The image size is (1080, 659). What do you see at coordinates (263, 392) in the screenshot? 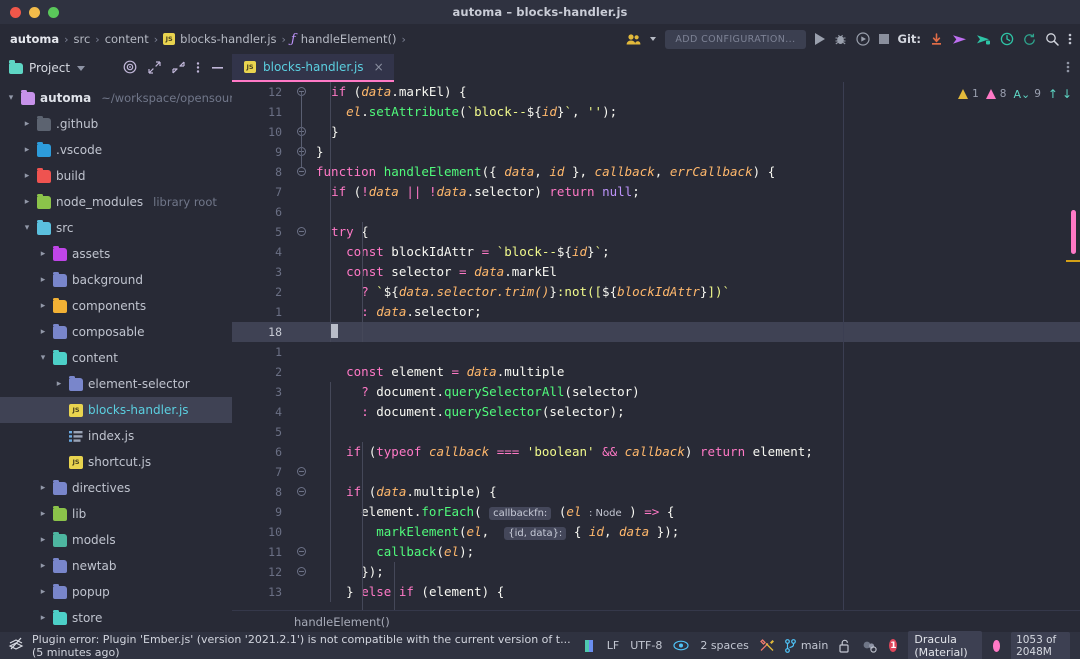
I see `line-number: 3` at bounding box center [263, 392].